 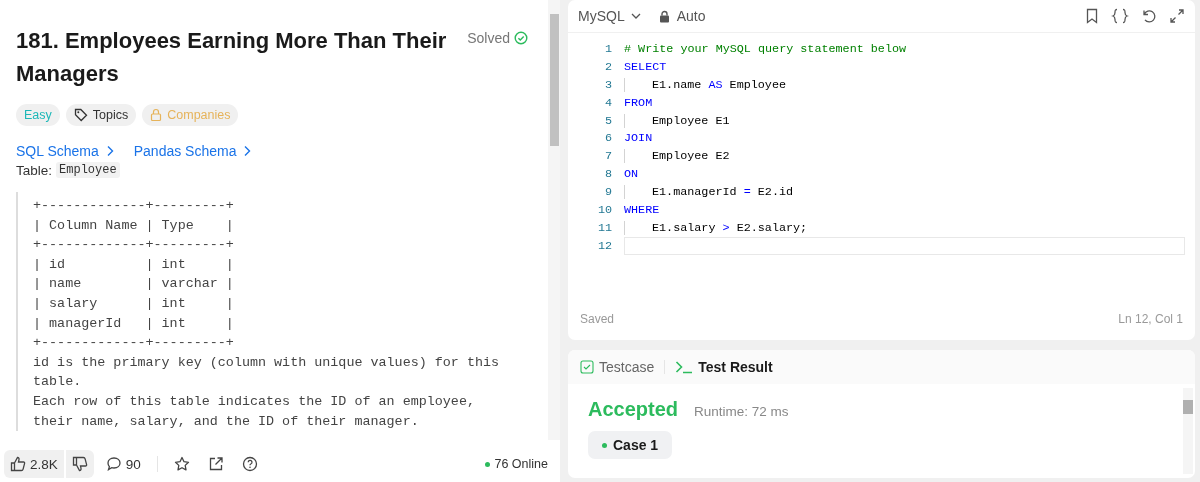 What do you see at coordinates (1150, 319) in the screenshot?
I see `cursor-position: Ln 12, Col 1` at bounding box center [1150, 319].